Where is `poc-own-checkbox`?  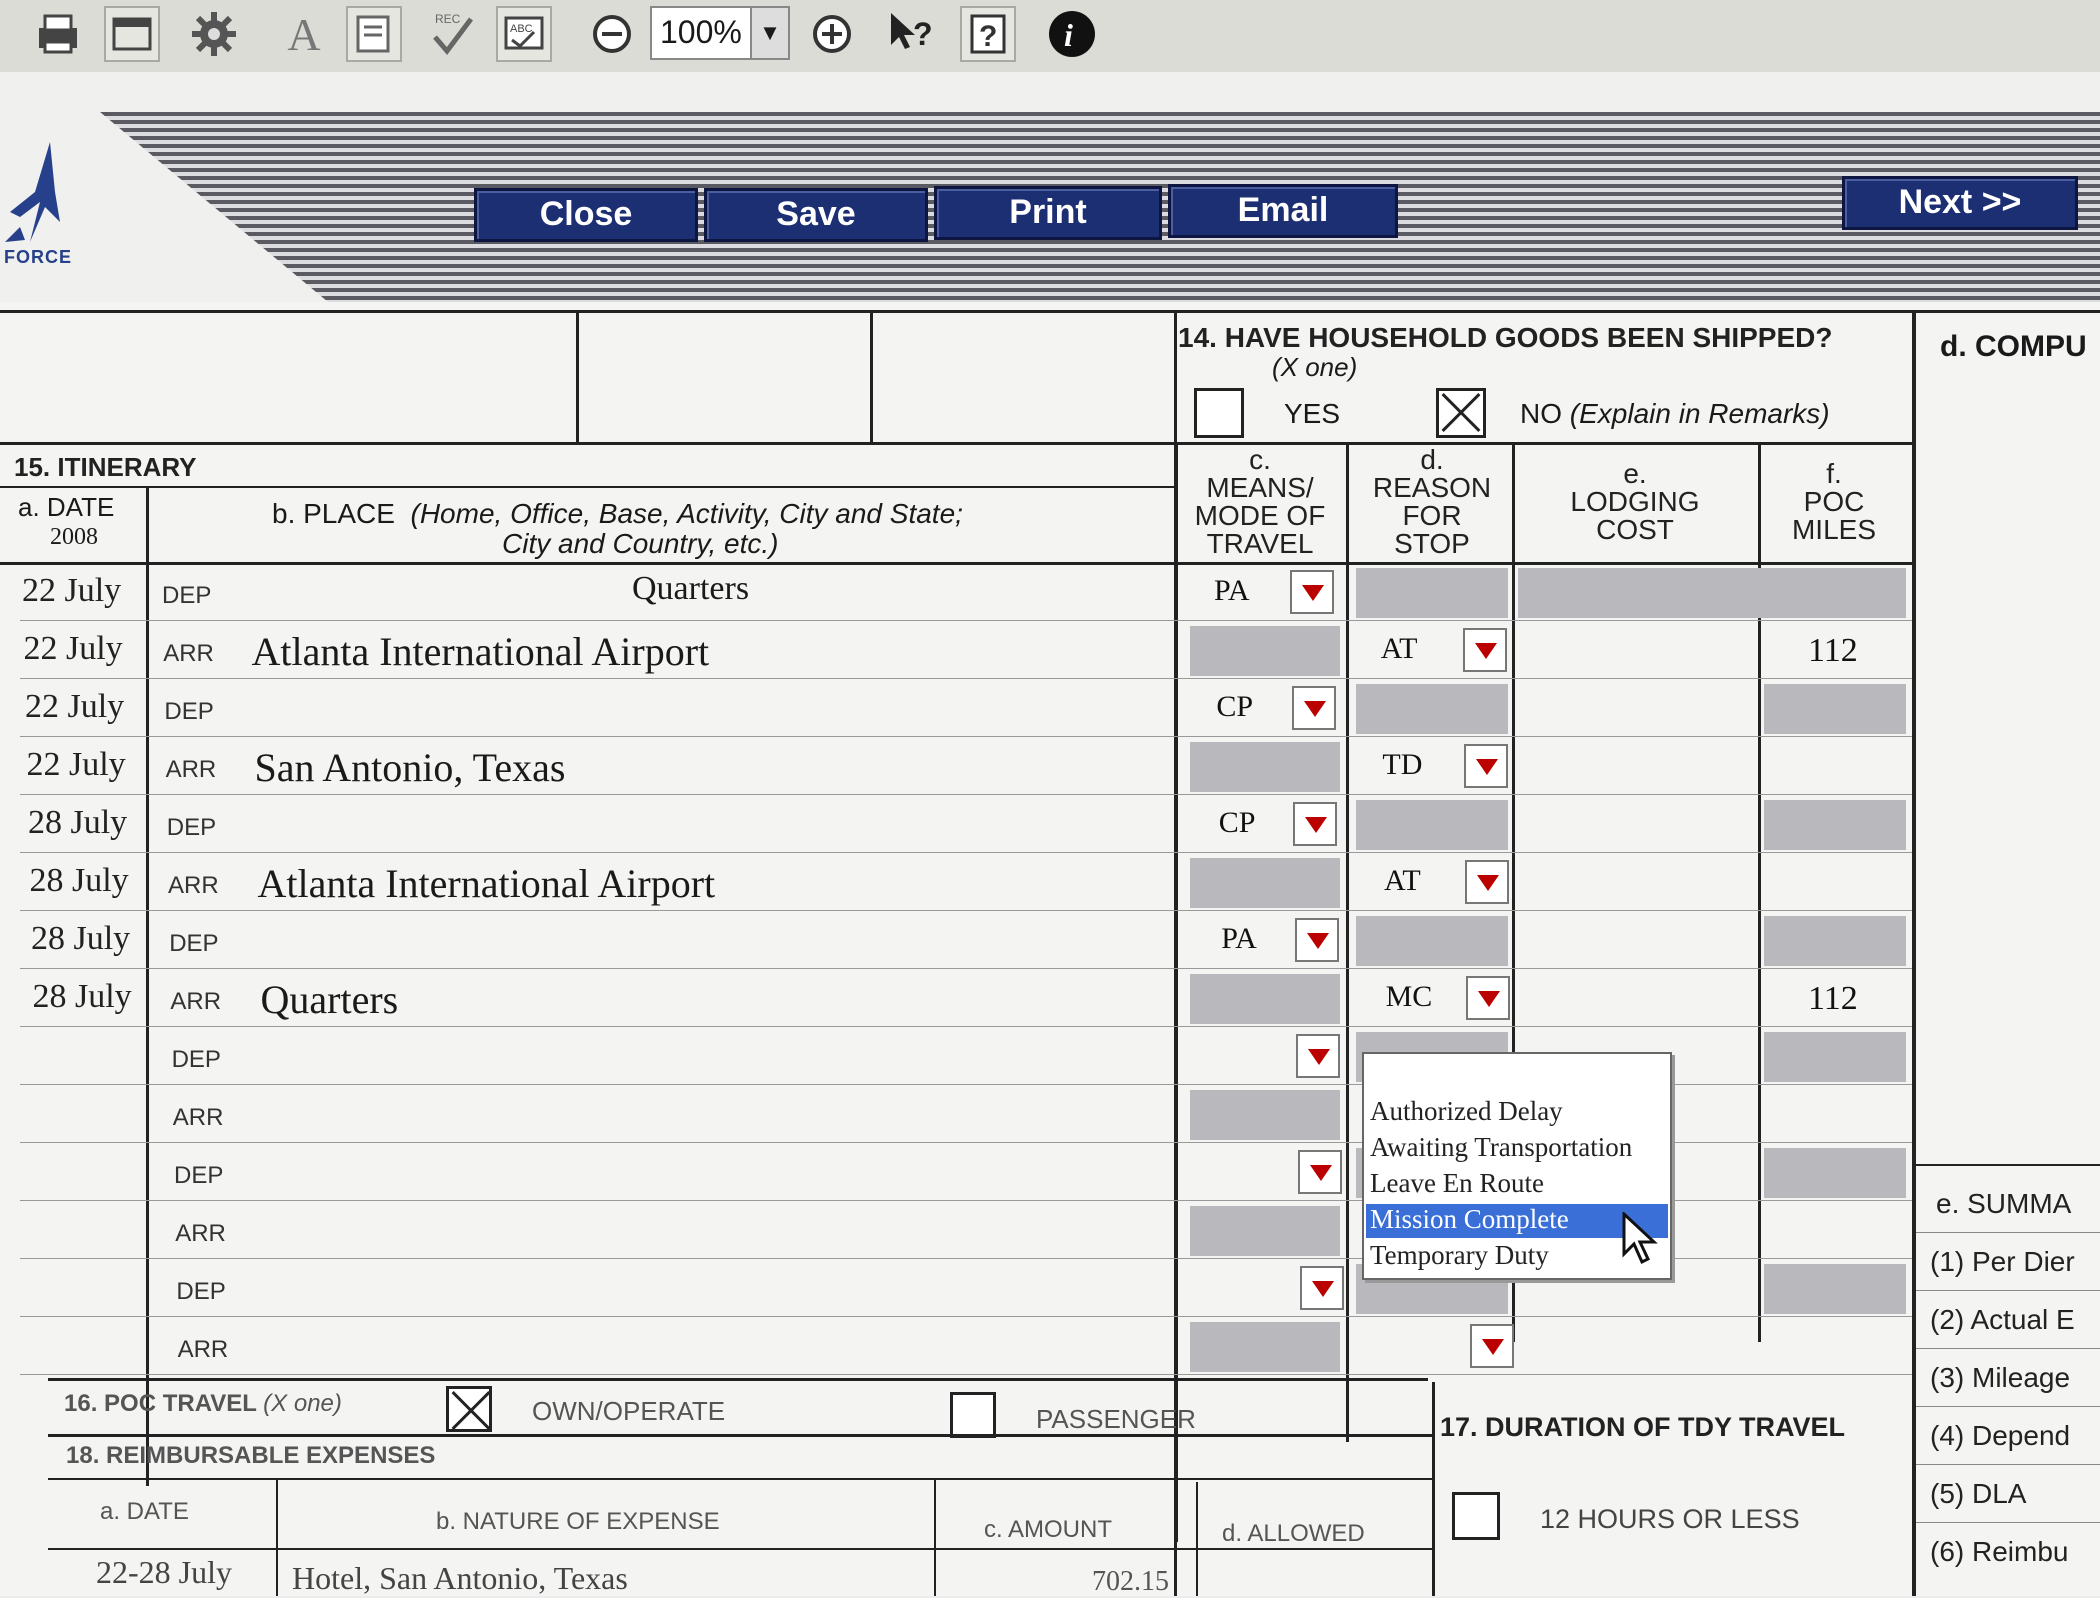 poc-own-checkbox is located at coordinates (469, 1409).